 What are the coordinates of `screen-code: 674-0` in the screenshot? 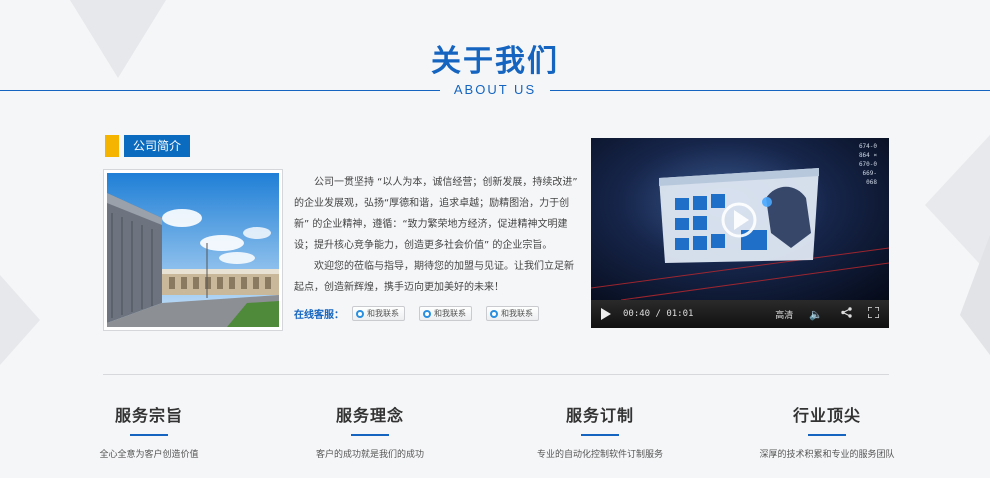 It's located at (867, 146).